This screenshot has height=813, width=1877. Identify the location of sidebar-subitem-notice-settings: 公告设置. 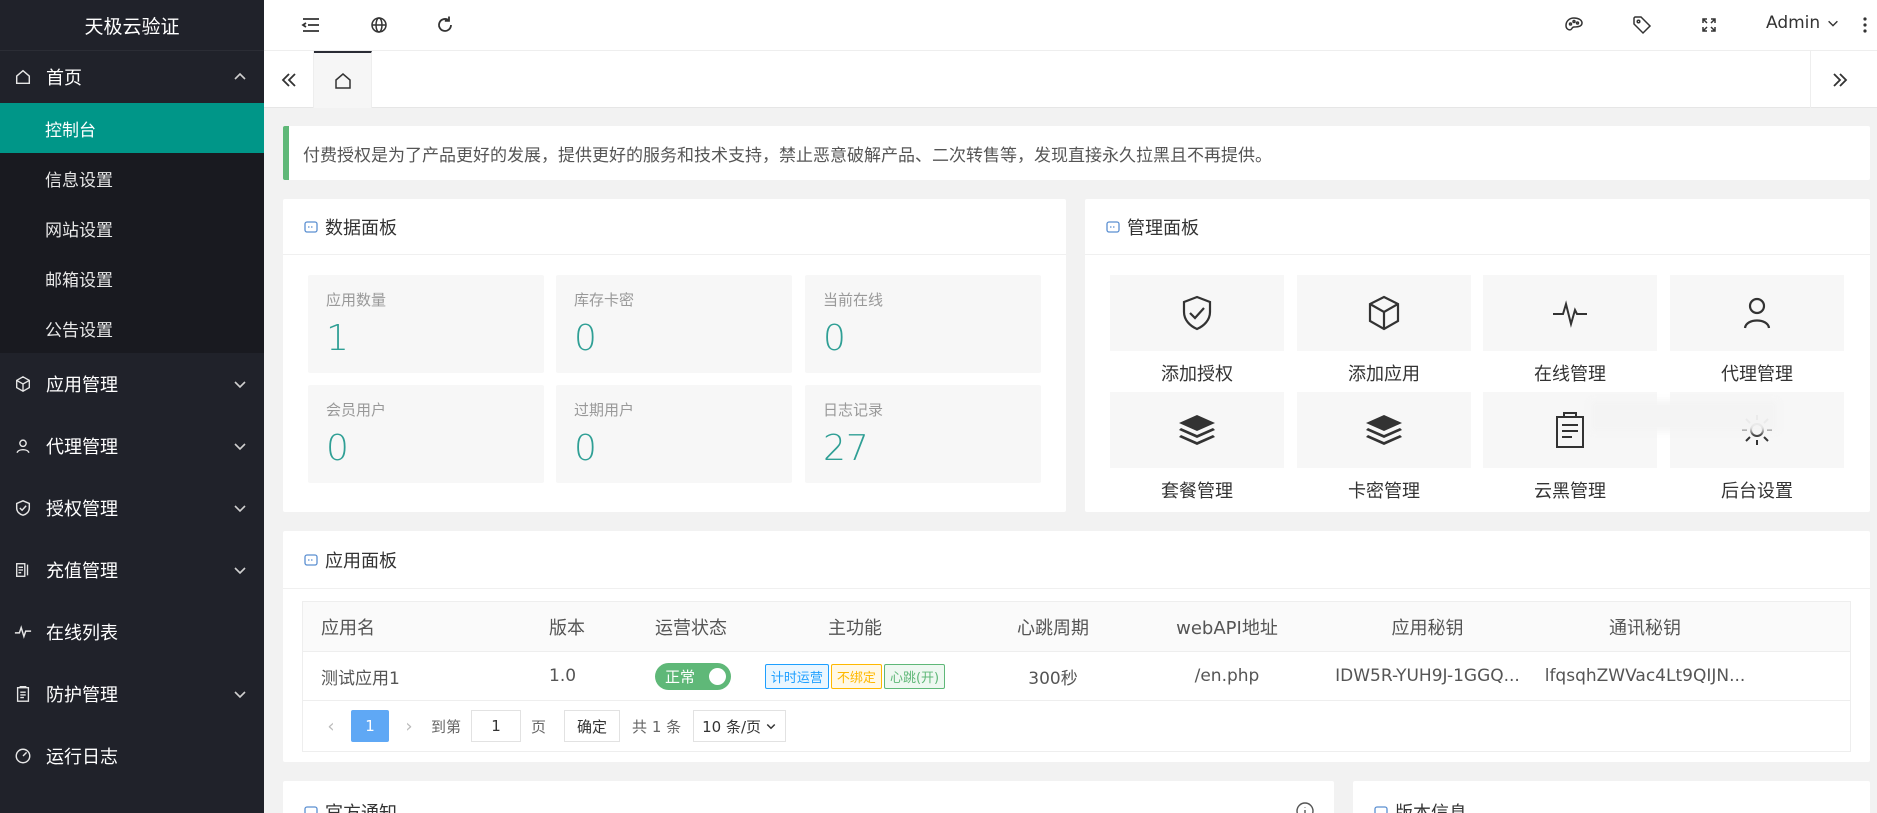
(132, 328).